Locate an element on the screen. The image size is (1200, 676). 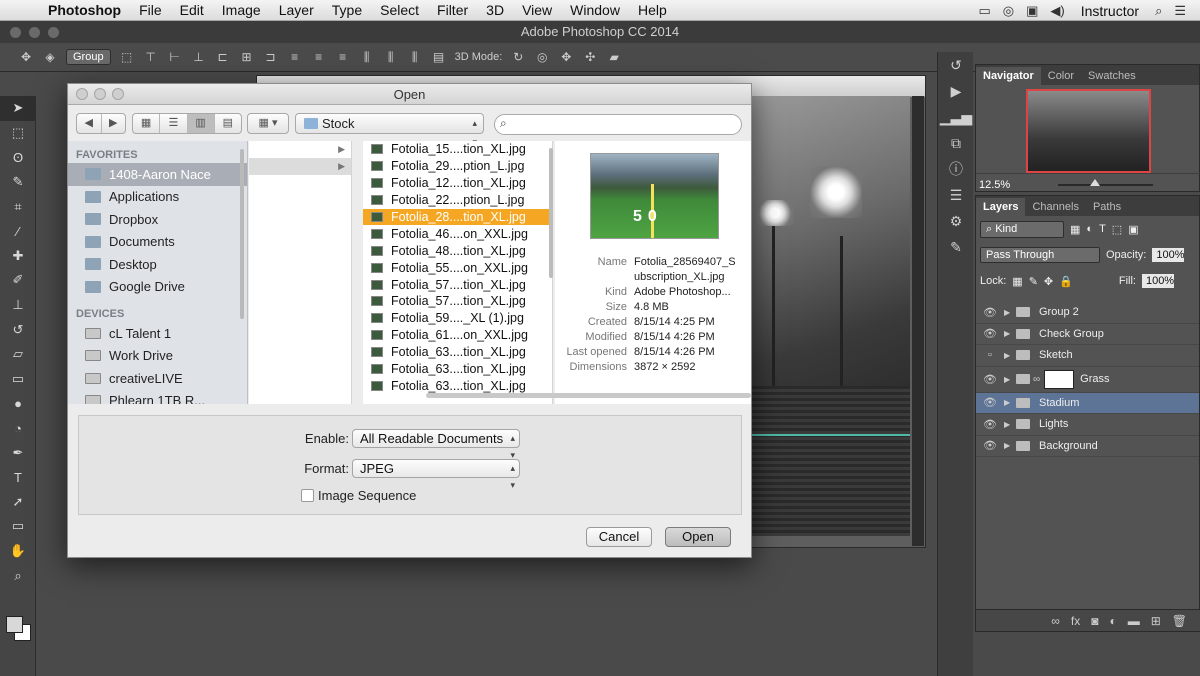
eyedropper-tool-icon: ⁄ is located at coordinates (18, 231).